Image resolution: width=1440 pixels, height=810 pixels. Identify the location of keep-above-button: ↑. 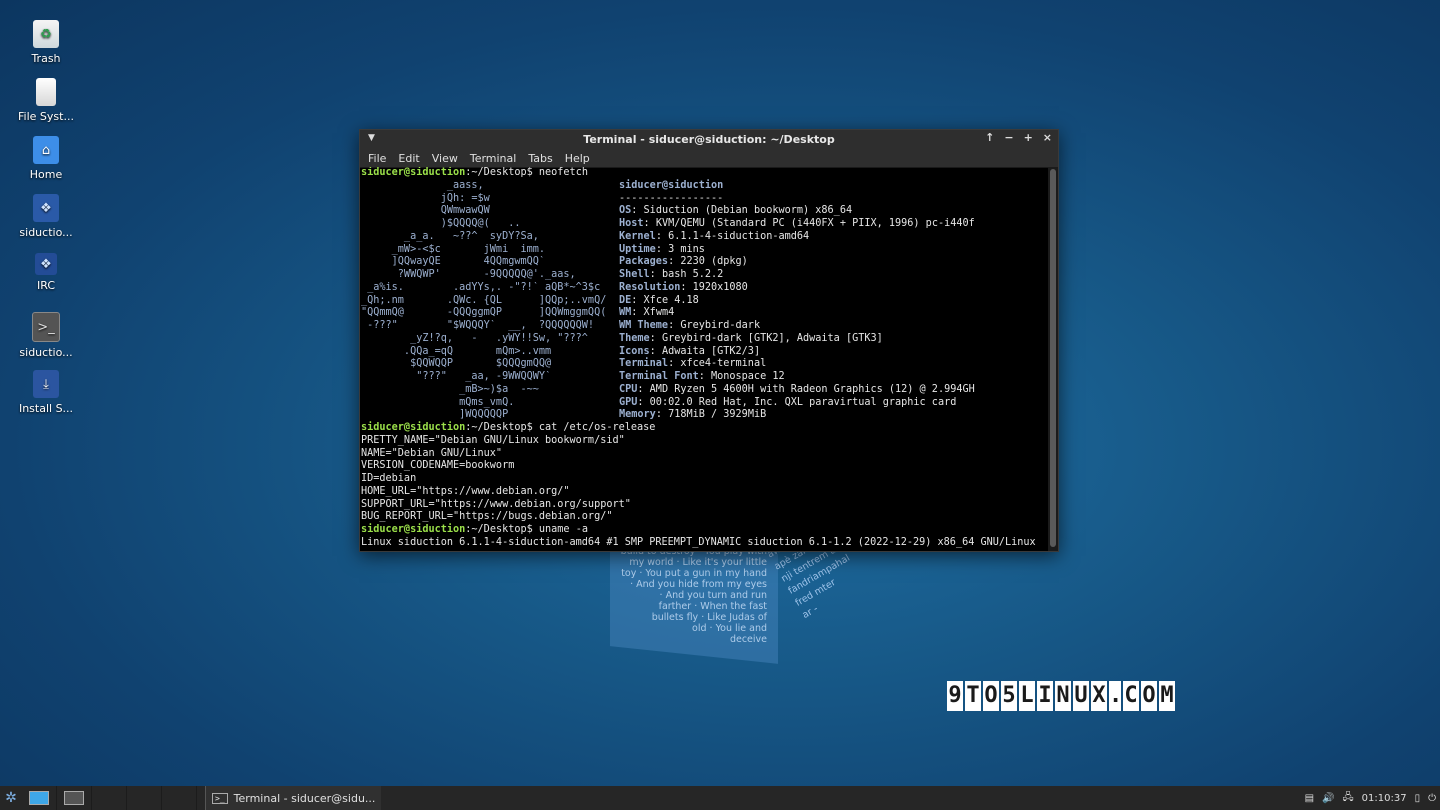
(989, 137).